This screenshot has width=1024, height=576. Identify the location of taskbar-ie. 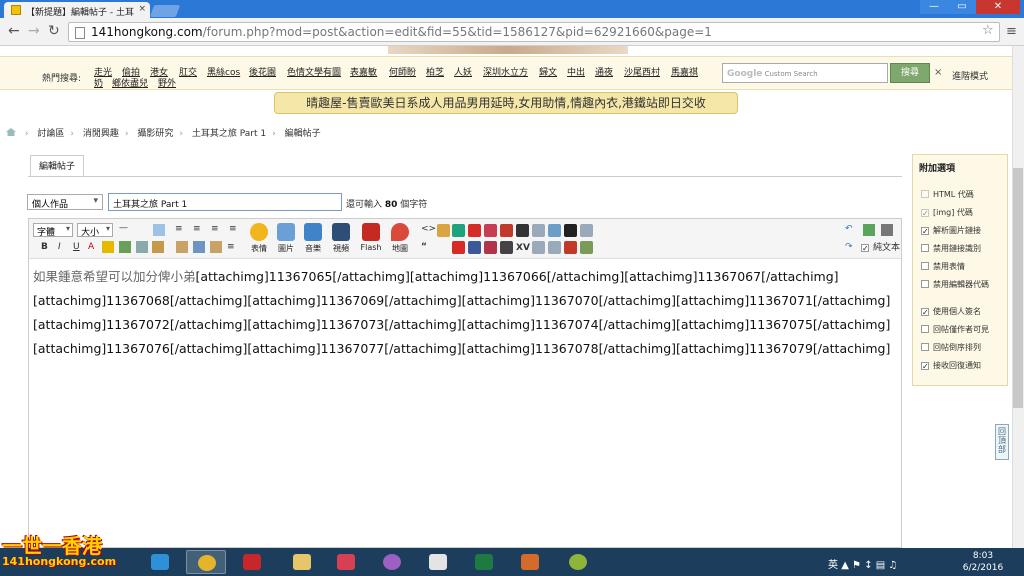
(160, 562).